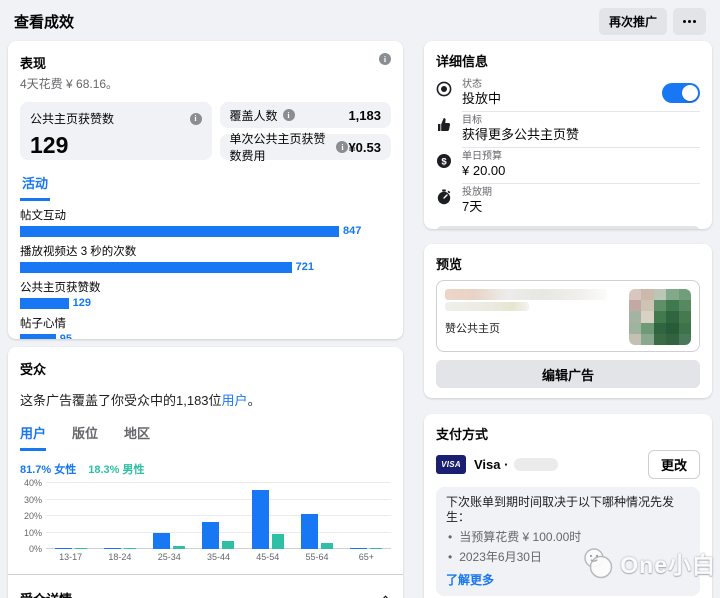 The width and height of the screenshot is (720, 598). What do you see at coordinates (681, 93) in the screenshot?
I see `status-toggle` at bounding box center [681, 93].